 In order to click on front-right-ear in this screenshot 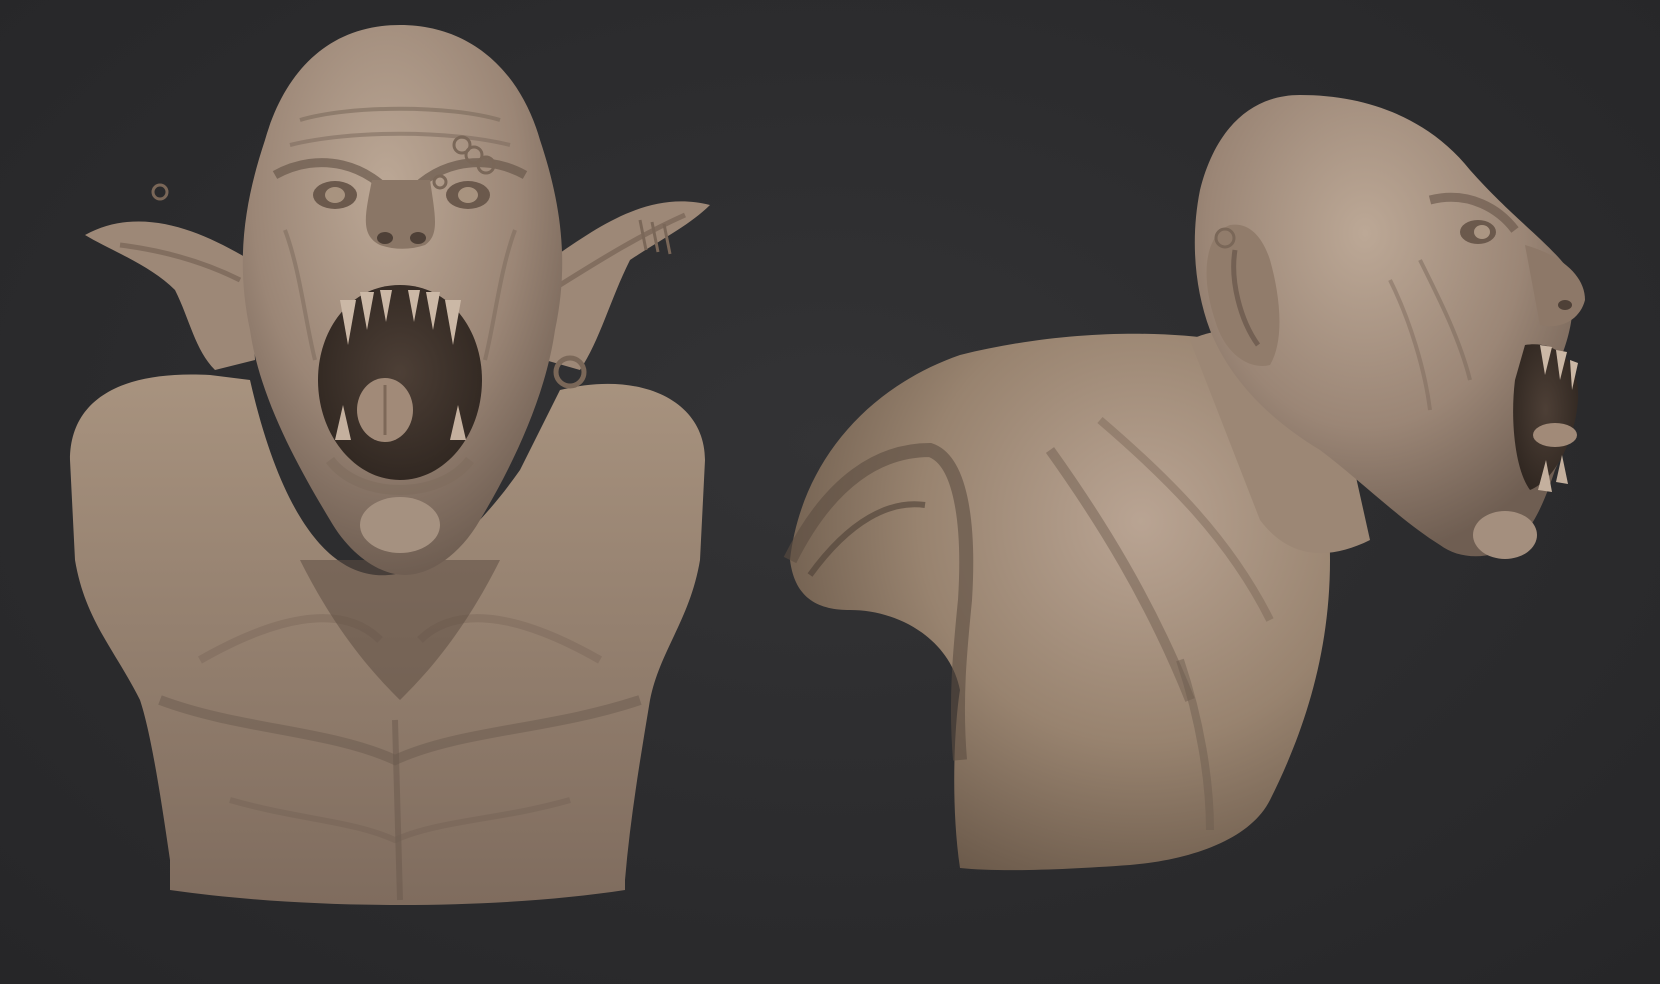, I will do `click(627, 285)`.